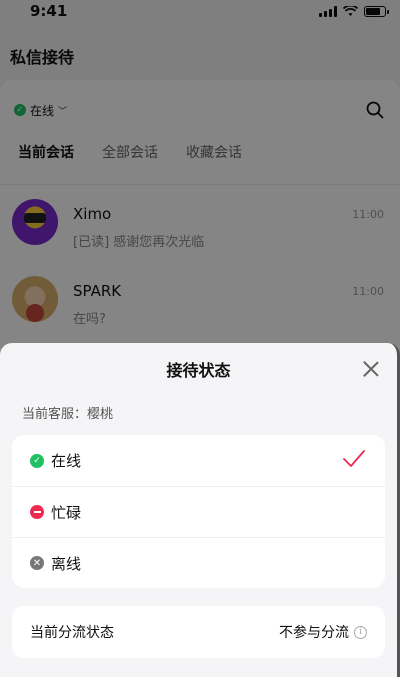 The height and width of the screenshot is (677, 400). I want to click on status-option-busy: 忙碌, so click(198, 511).